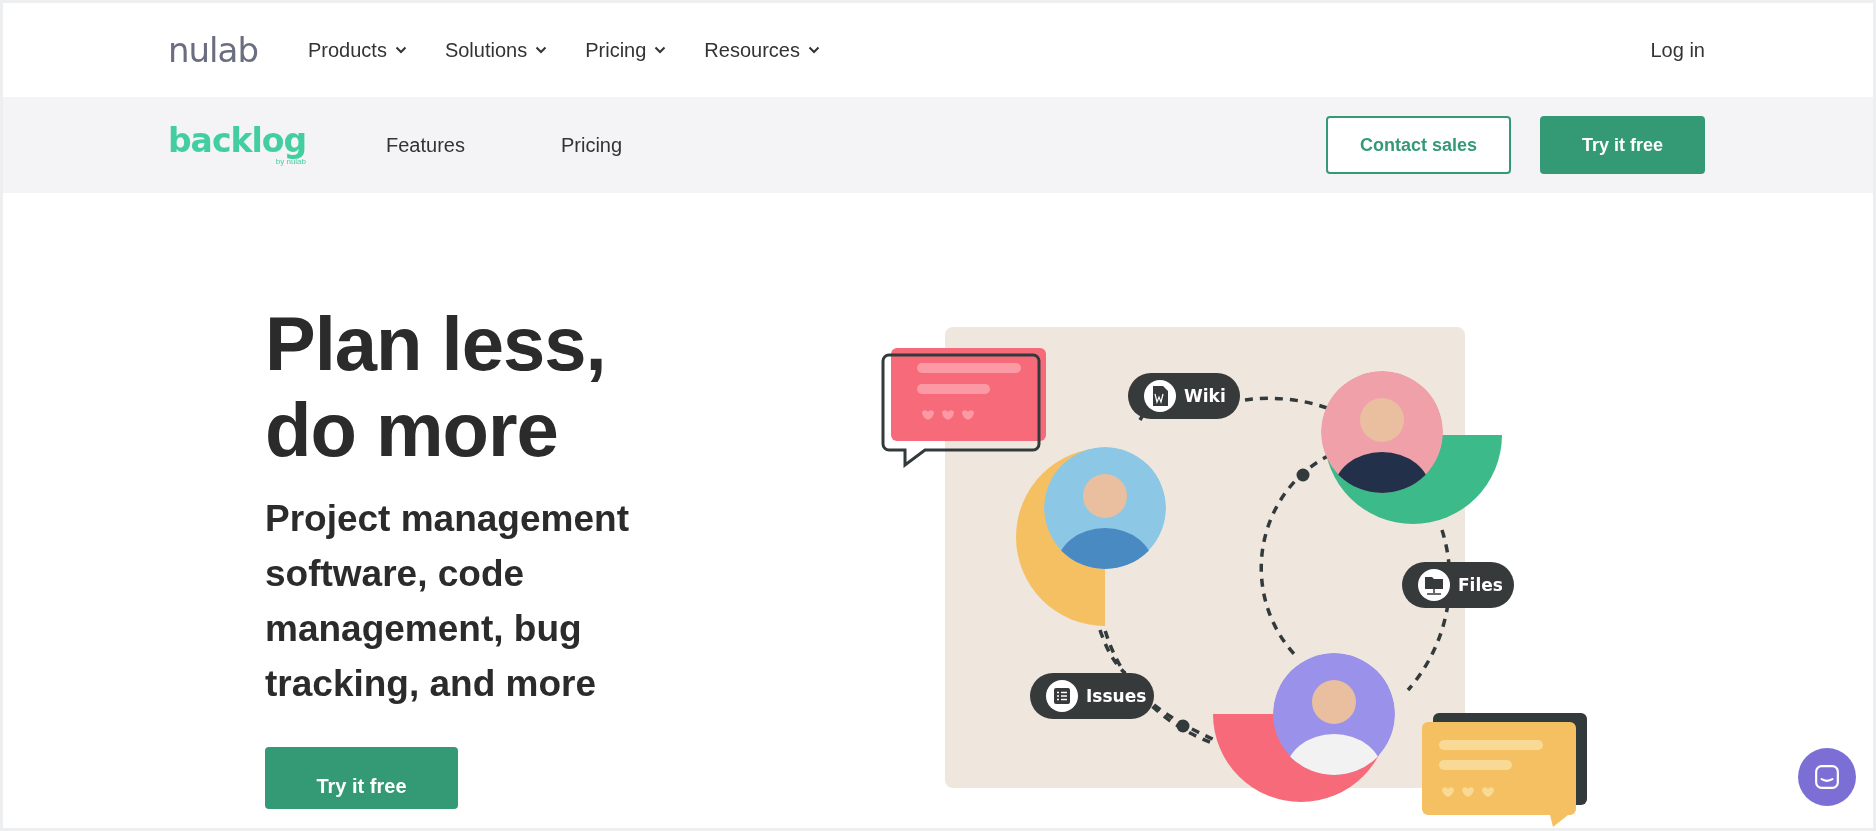 The image size is (1876, 831). What do you see at coordinates (1434, 585) in the screenshot?
I see `folder-icon` at bounding box center [1434, 585].